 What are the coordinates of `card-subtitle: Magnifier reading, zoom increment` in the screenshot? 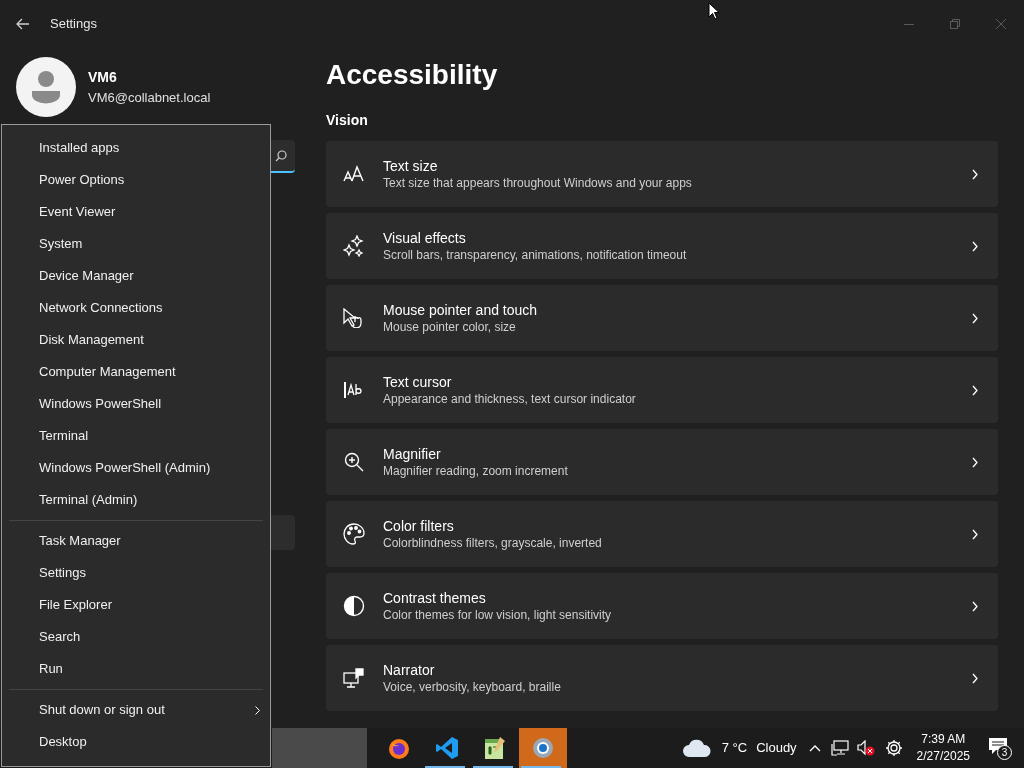 It's located at (475, 471).